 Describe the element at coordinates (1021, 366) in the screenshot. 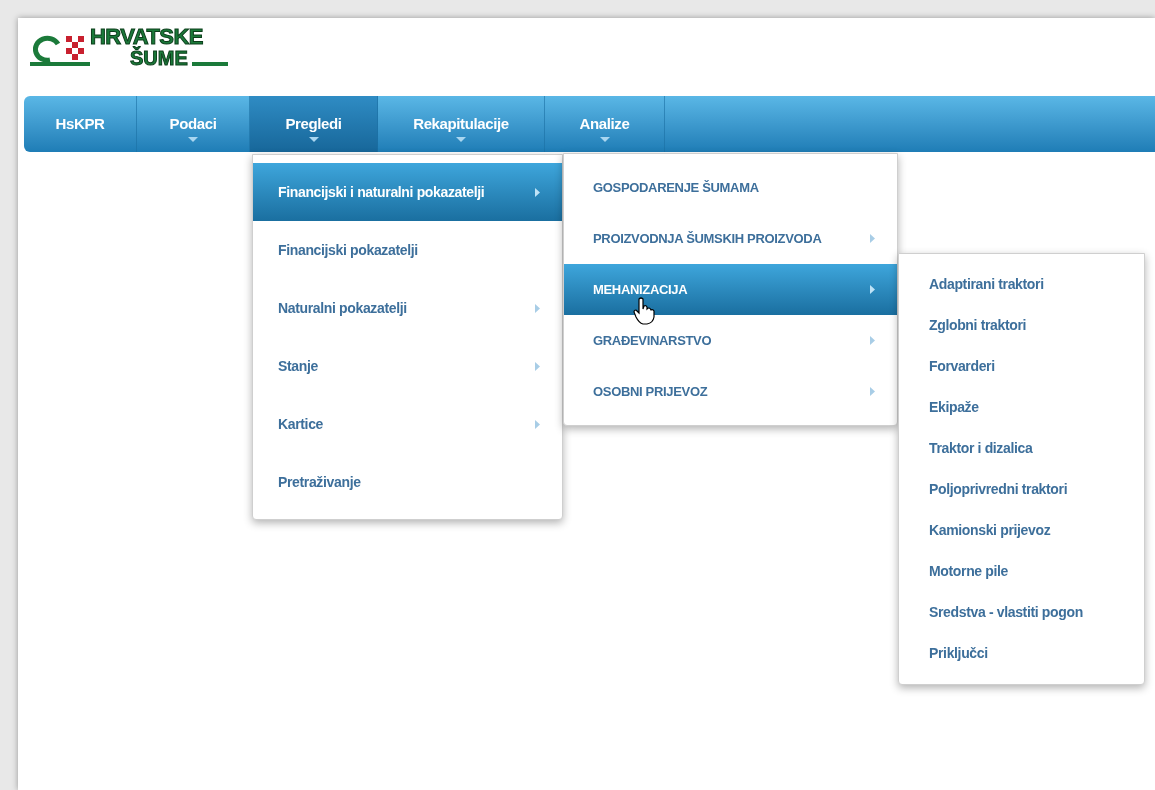

I see `menu-item: Forvarderi` at that location.